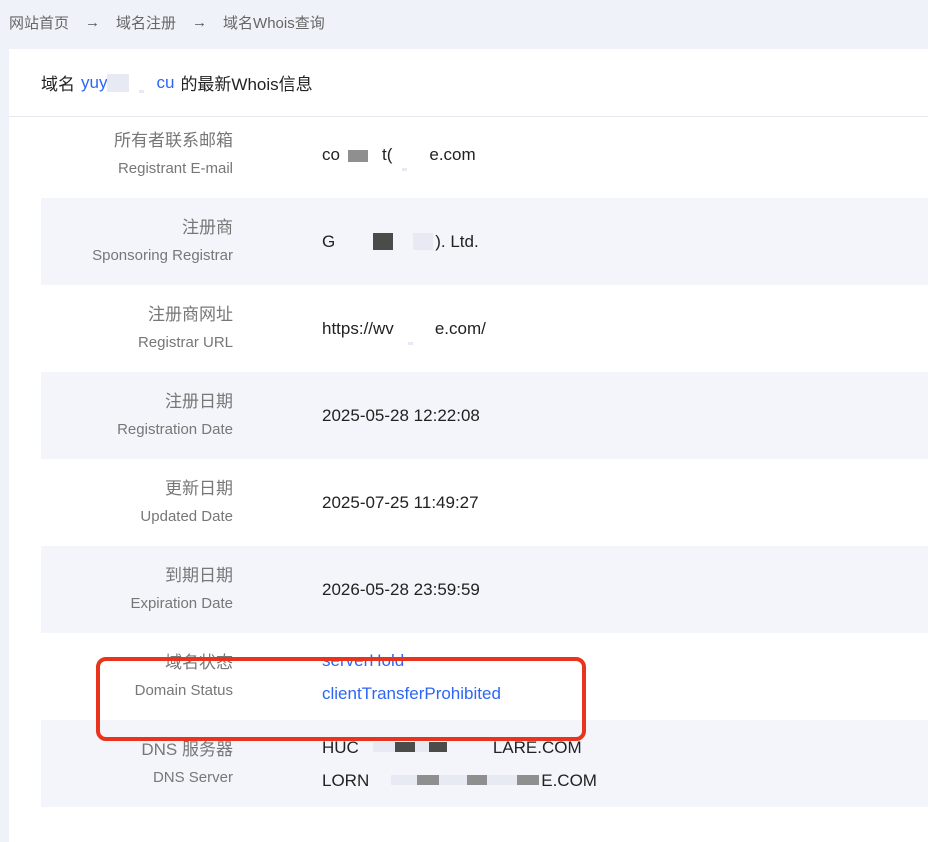 Image resolution: width=928 pixels, height=842 pixels. What do you see at coordinates (187, 763) in the screenshot?
I see `record-label: DNS 服务器 DNS Server` at bounding box center [187, 763].